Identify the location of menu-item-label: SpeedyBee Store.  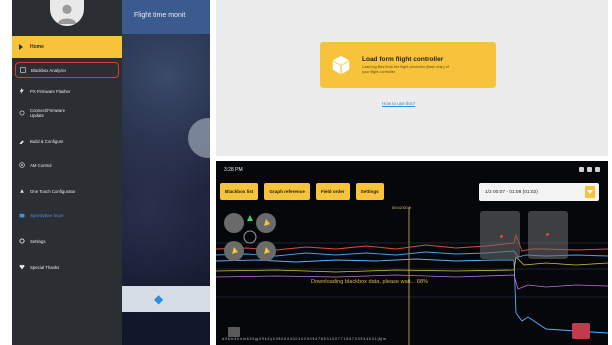
(47, 215).